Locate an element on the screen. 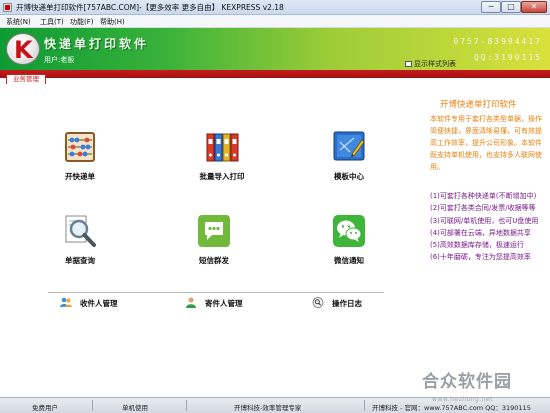 The image size is (550, 413). feature-label: 微信通知 is located at coordinates (349, 260).